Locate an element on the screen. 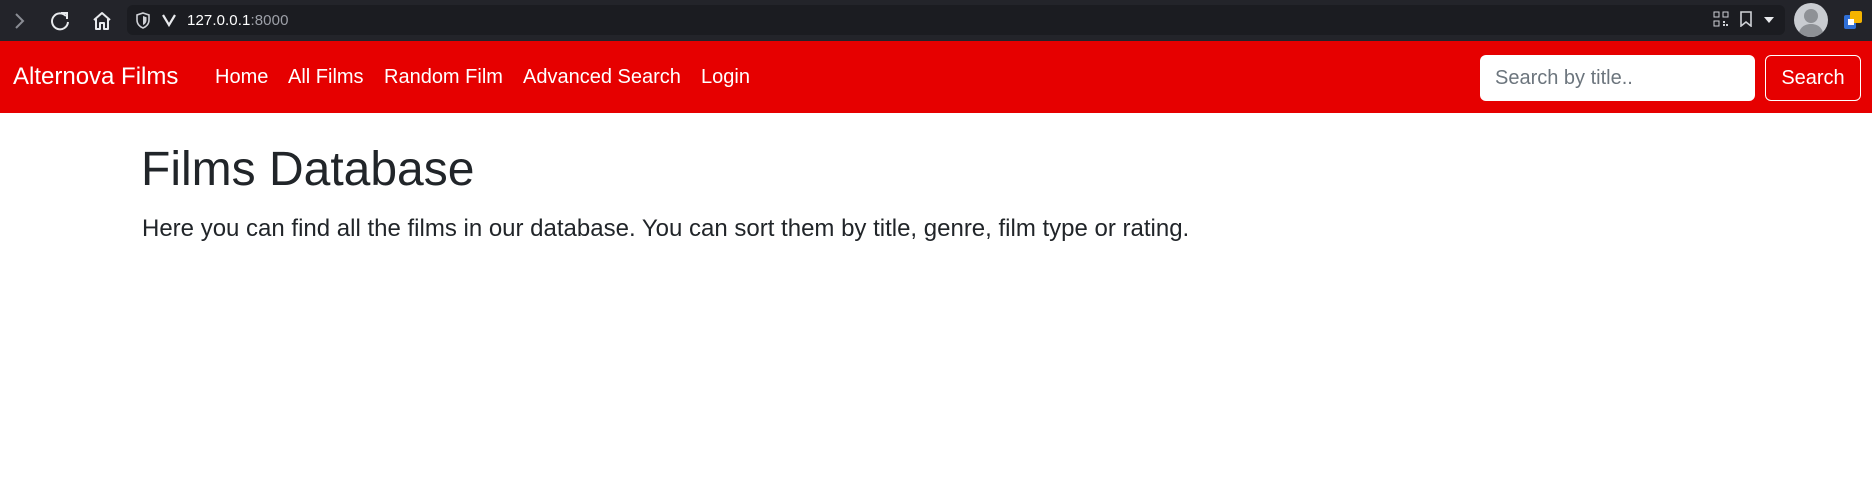  search-input is located at coordinates (1617, 78).